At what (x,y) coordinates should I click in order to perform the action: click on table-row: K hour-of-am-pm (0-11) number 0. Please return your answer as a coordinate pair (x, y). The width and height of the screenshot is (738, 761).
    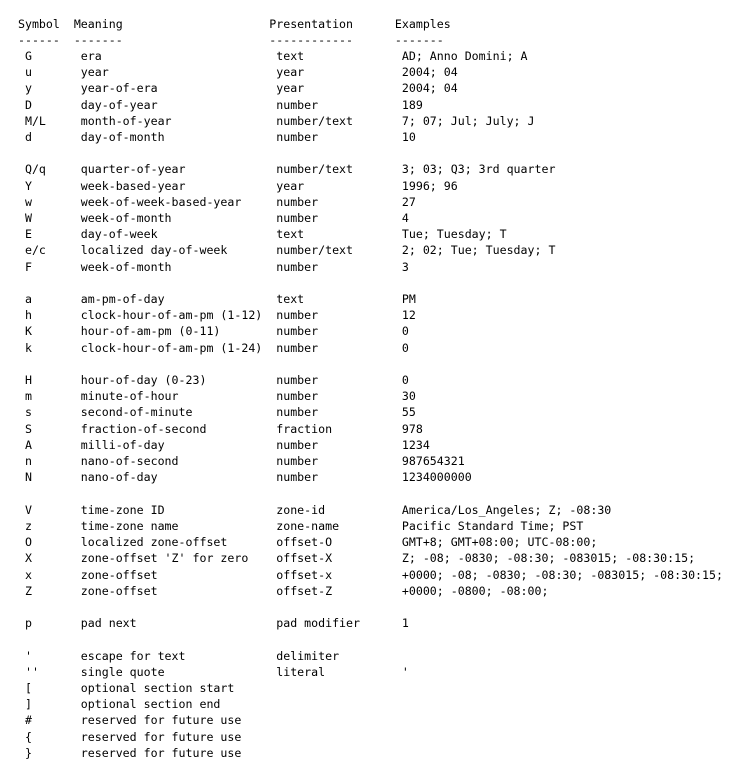
    Looking at the image, I should click on (216, 331).